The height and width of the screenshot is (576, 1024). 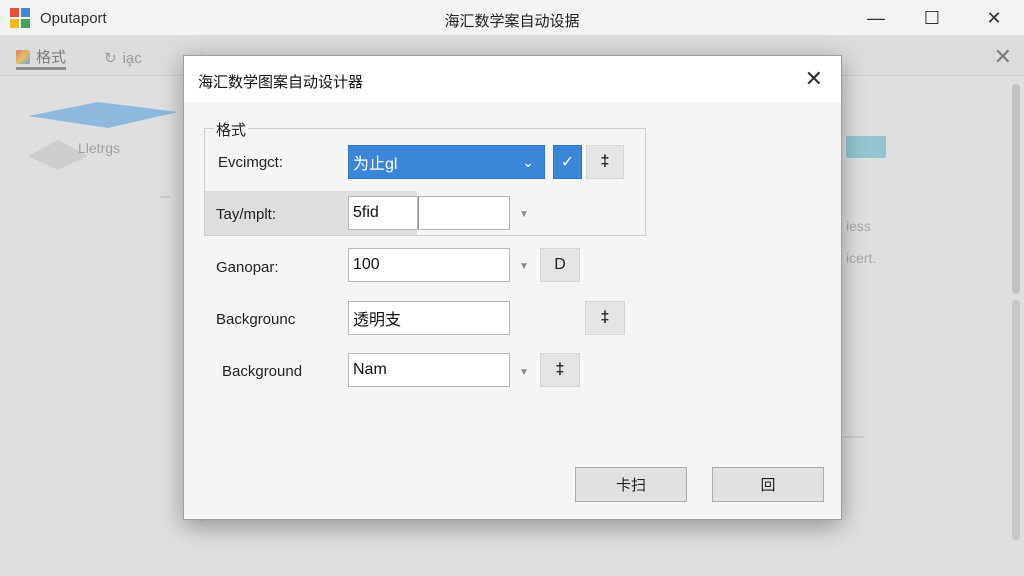 I want to click on dialog-header: 海汇数学图案自动设计器 ✕, so click(x=512, y=79).